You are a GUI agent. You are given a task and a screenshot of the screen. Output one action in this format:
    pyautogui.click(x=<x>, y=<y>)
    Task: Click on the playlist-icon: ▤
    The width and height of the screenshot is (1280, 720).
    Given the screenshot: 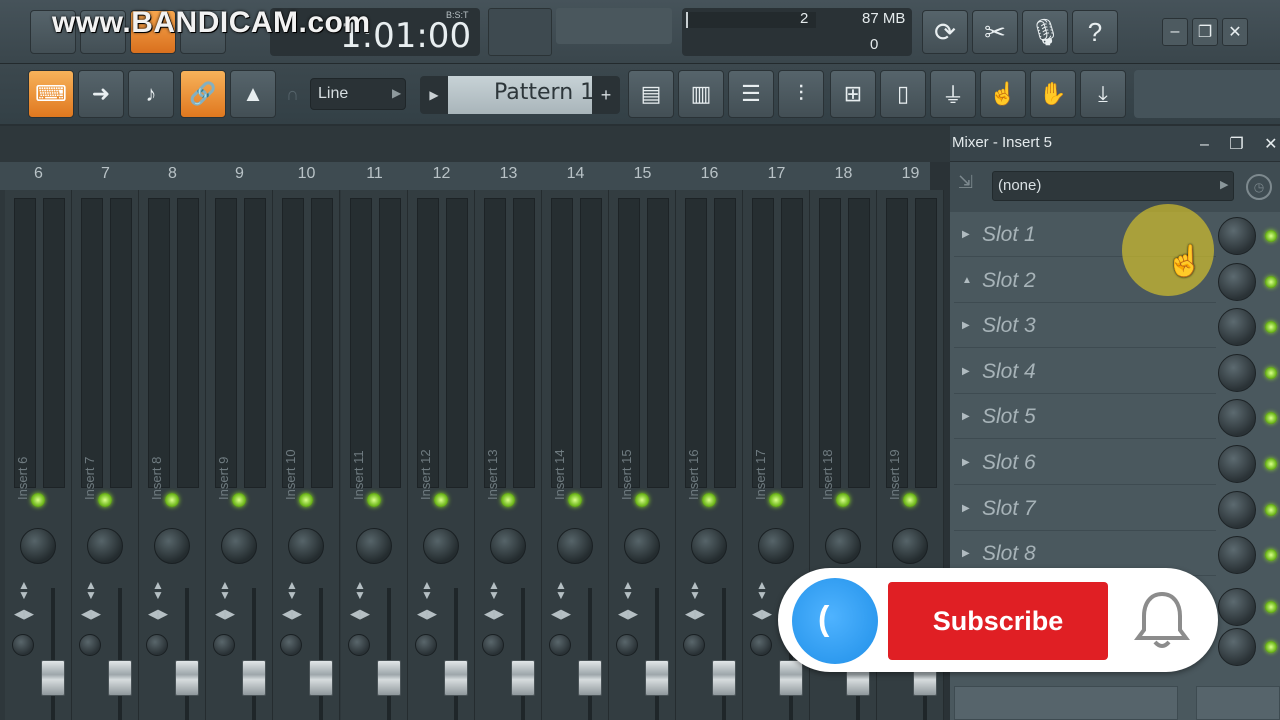 What is the action you would take?
    pyautogui.click(x=651, y=94)
    